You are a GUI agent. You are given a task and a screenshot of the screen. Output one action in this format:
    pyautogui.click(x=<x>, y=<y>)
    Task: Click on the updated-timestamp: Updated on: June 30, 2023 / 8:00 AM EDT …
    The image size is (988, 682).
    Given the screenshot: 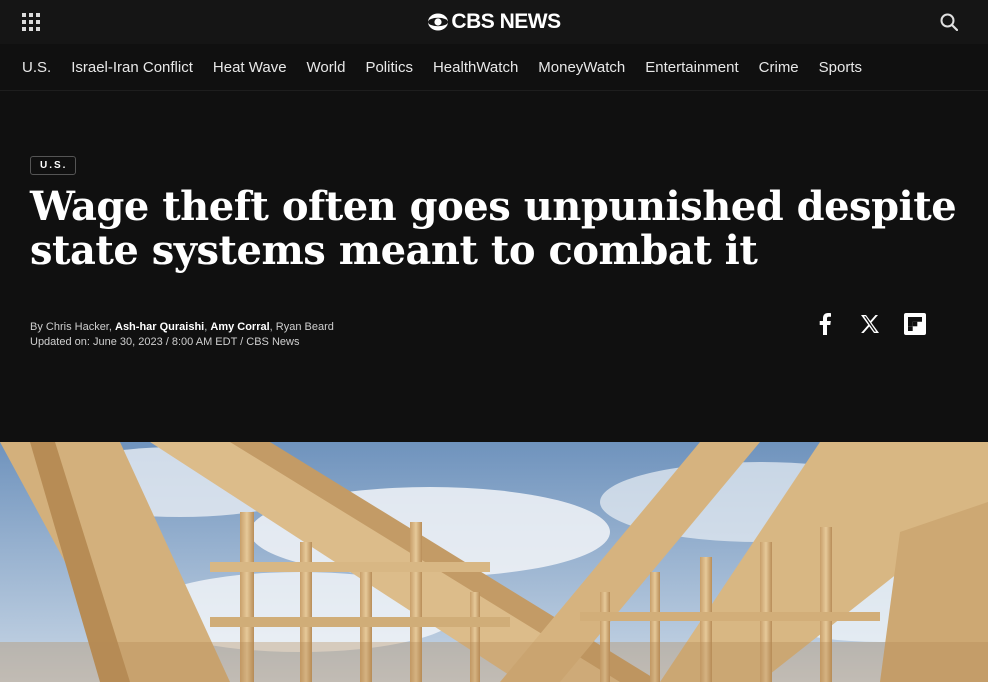 What is the action you would take?
    pyautogui.click(x=165, y=342)
    